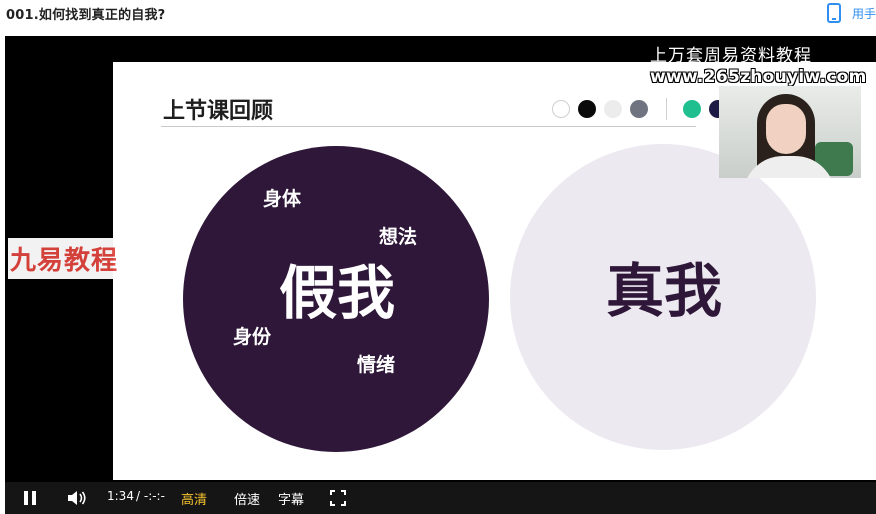 This screenshot has width=876, height=514. Describe the element at coordinates (282, 199) in the screenshot. I see `word-body: 身体` at that location.